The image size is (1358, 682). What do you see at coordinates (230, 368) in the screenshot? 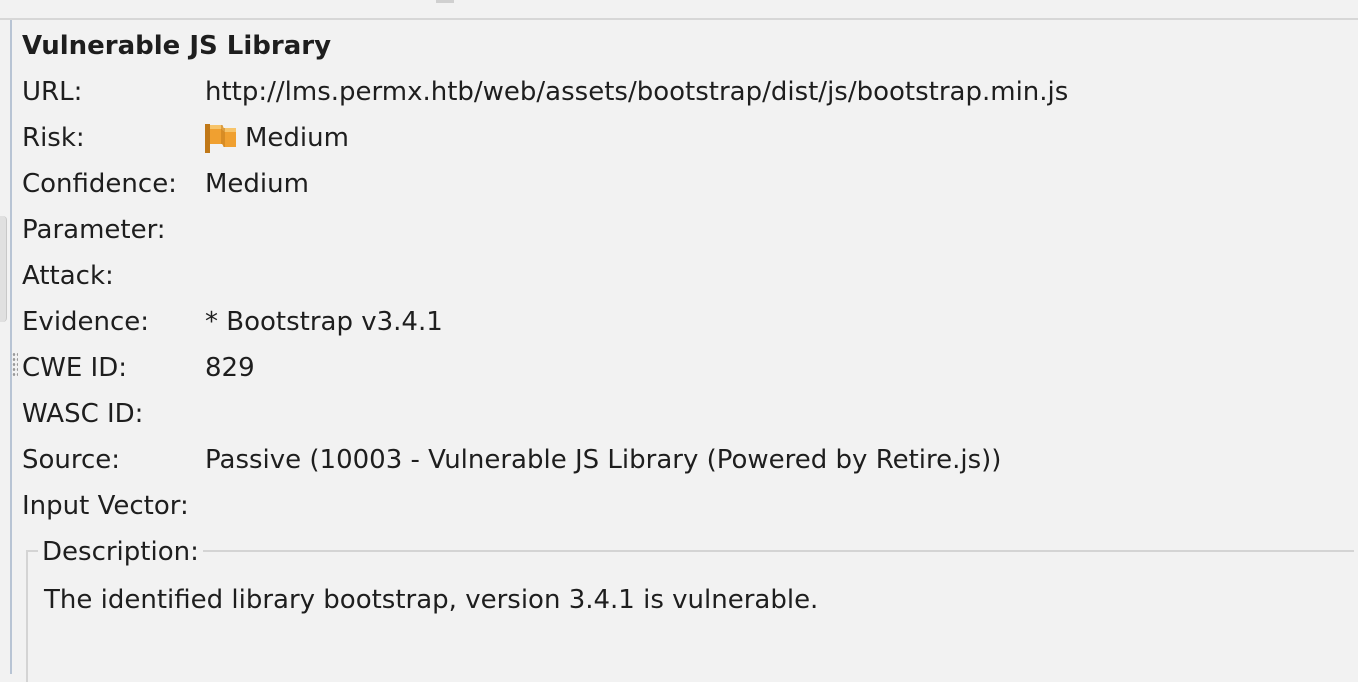
I see `field-value-cwe-id: 829` at bounding box center [230, 368].